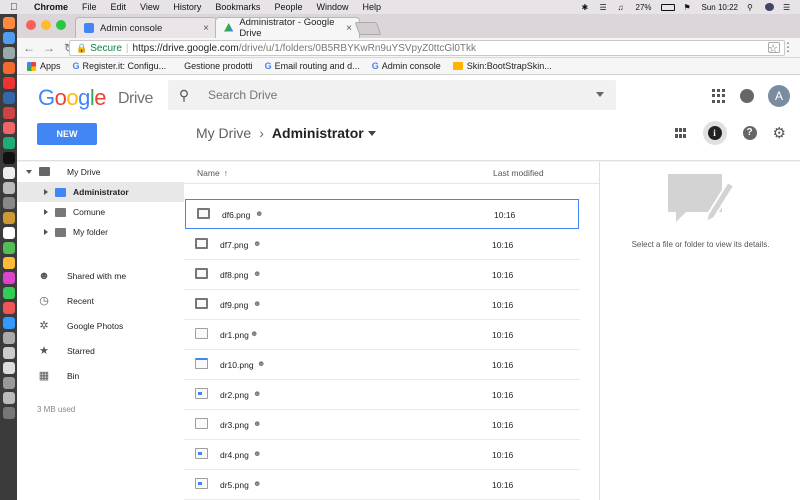 This screenshot has width=800, height=500. I want to click on notifications-bell-icon, so click(747, 96).